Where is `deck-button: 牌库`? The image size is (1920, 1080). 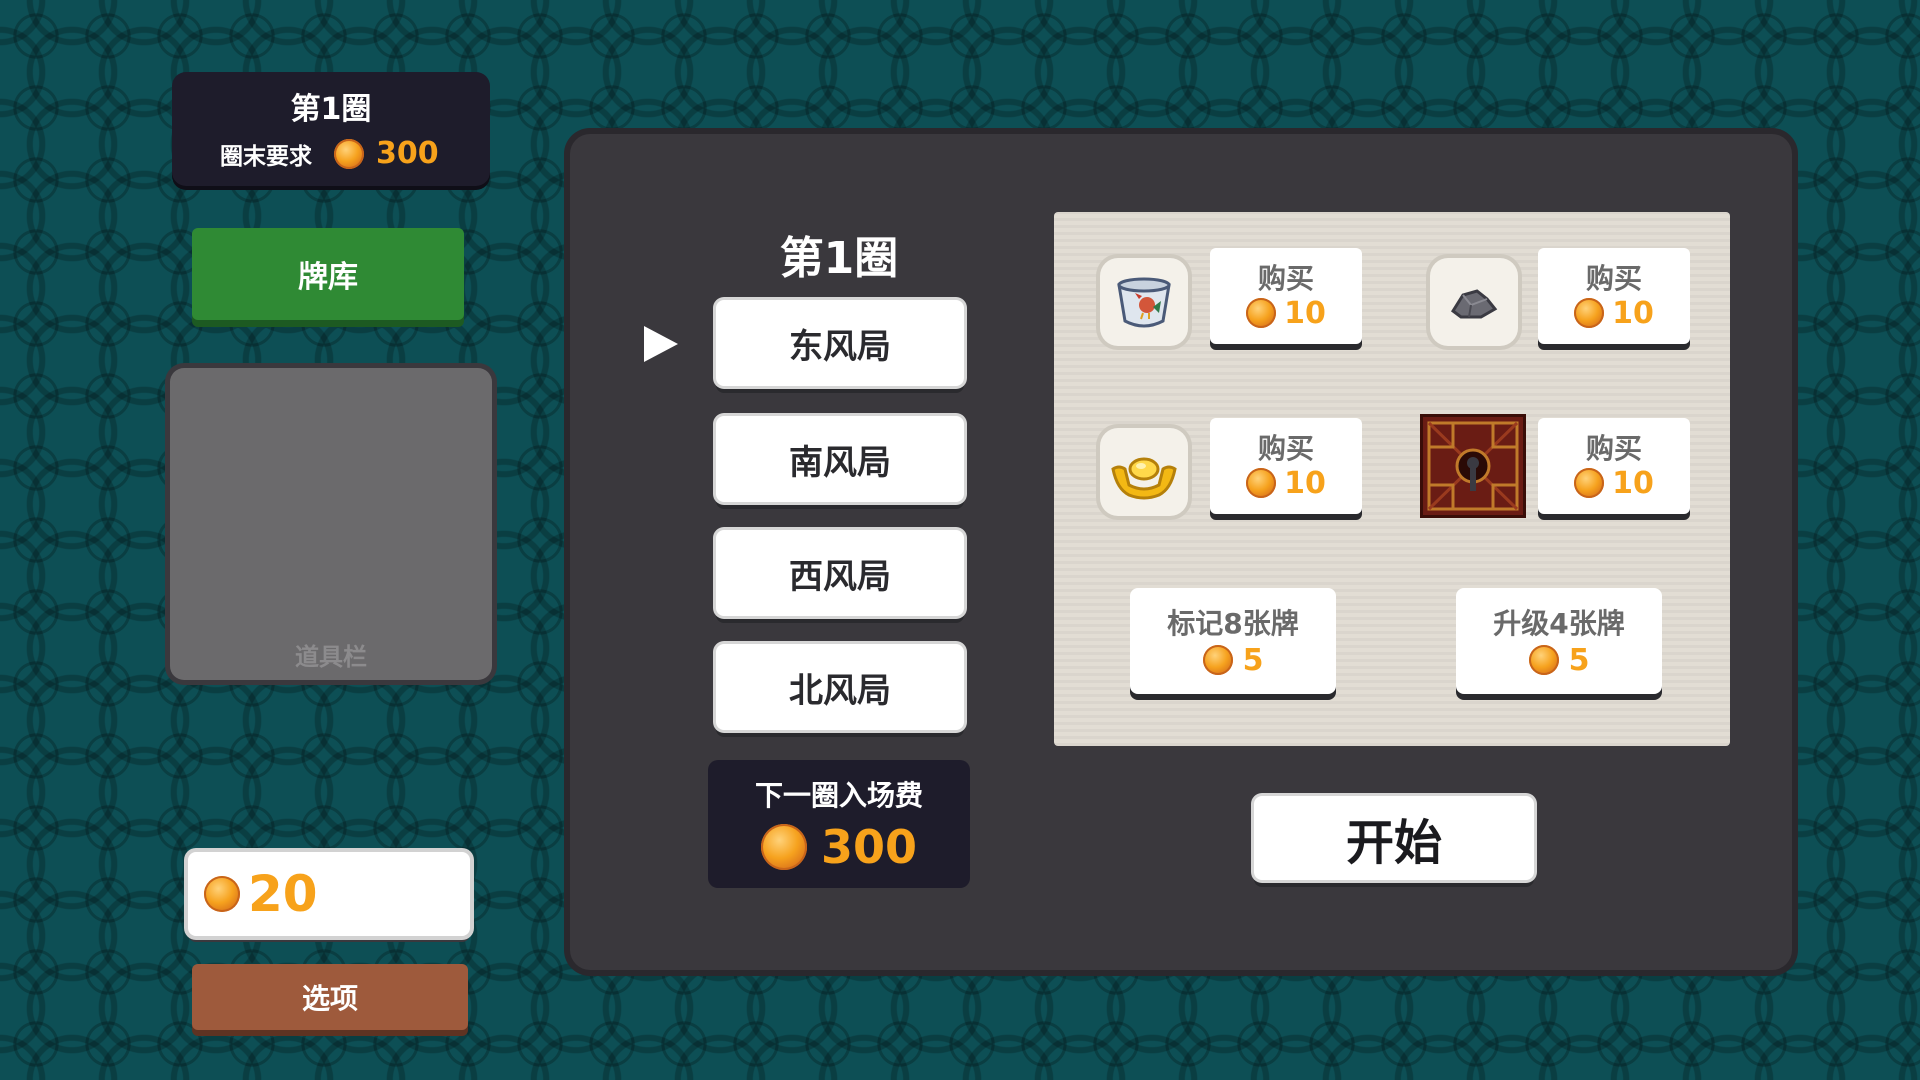
deck-button: 牌库 is located at coordinates (328, 274).